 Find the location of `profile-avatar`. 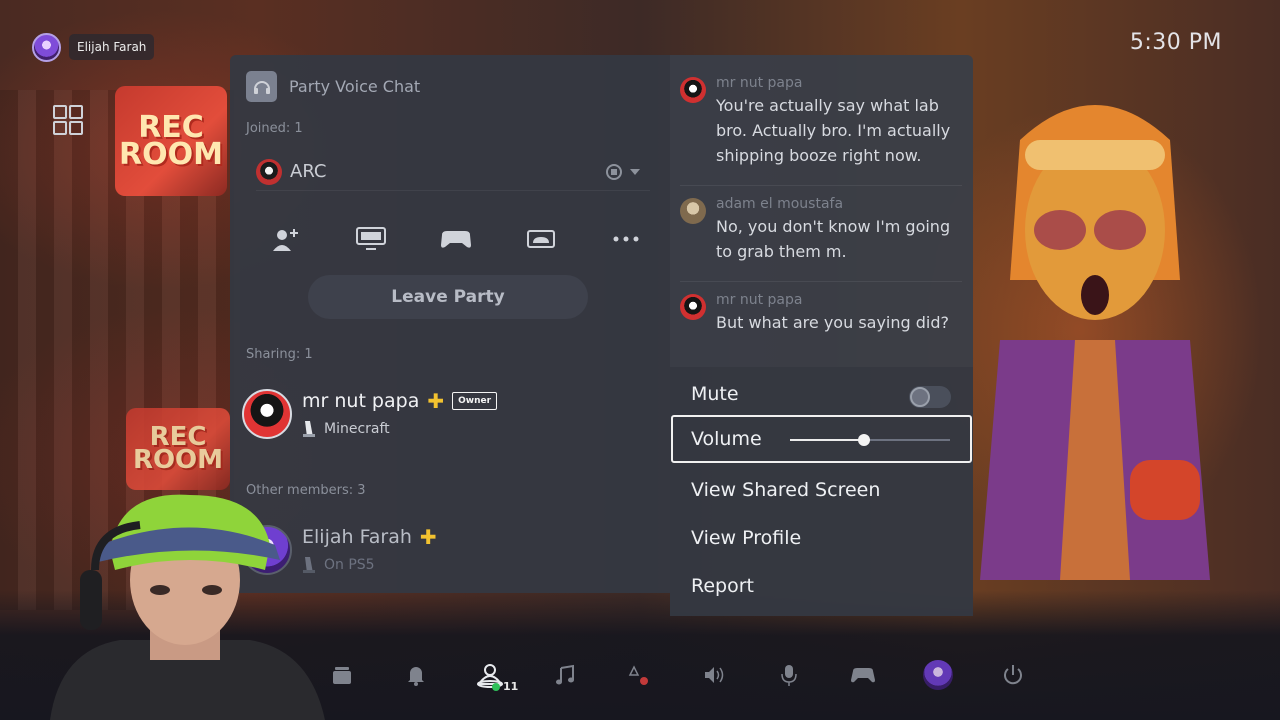

profile-avatar is located at coordinates (938, 675).